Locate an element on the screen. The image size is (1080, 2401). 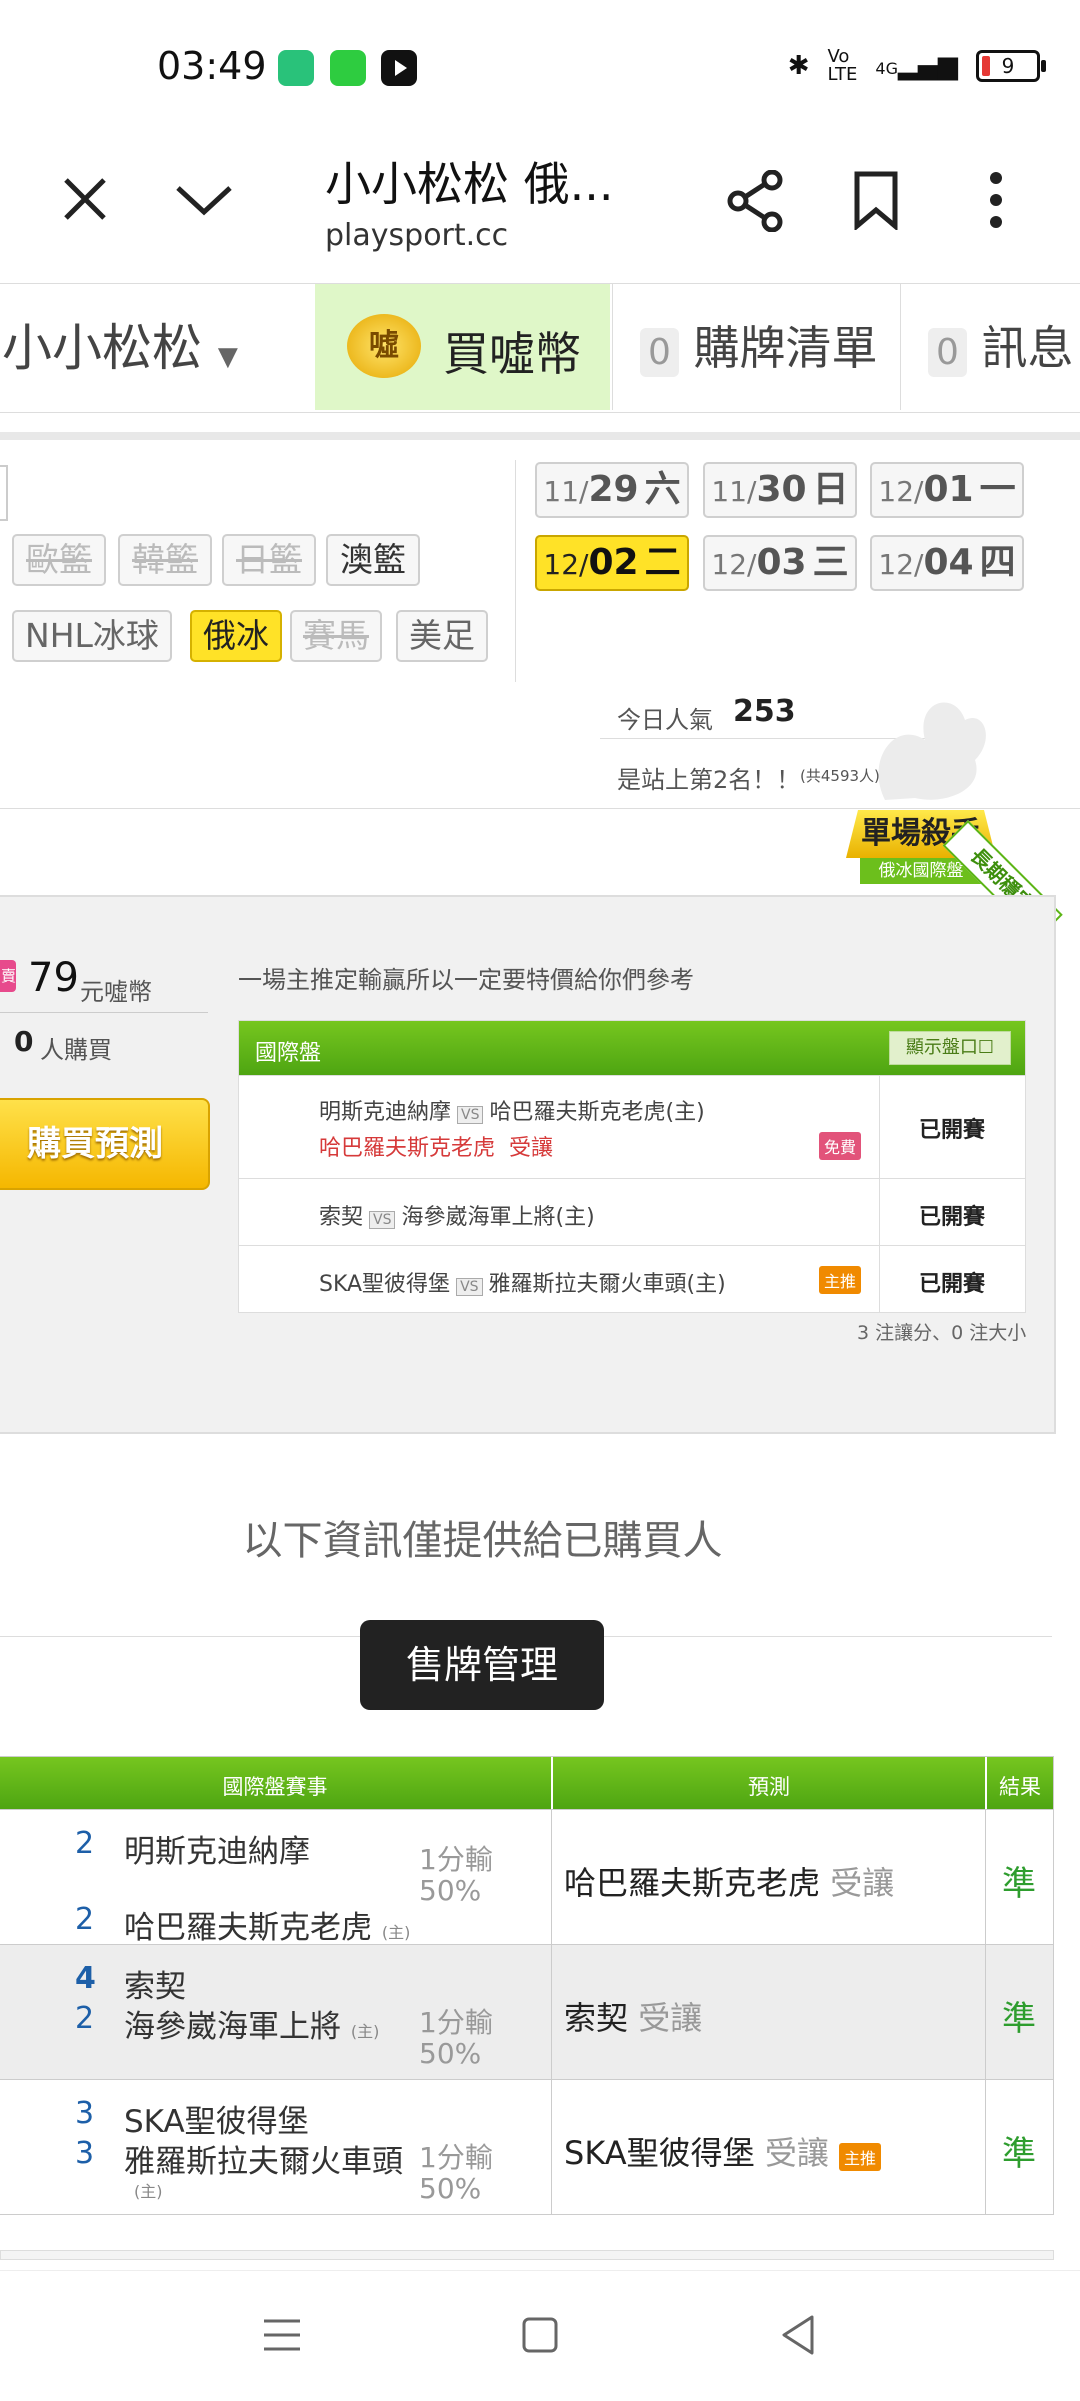
purchase-list-count: 0 is located at coordinates (659, 352).